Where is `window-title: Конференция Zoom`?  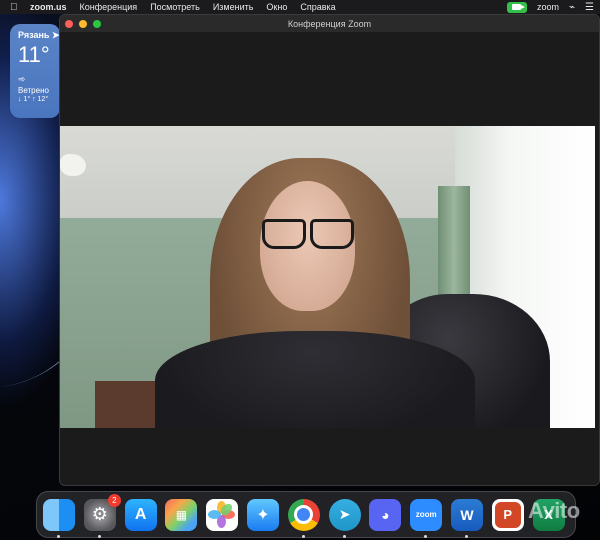
window-title: Конференция Zoom is located at coordinates (329, 23).